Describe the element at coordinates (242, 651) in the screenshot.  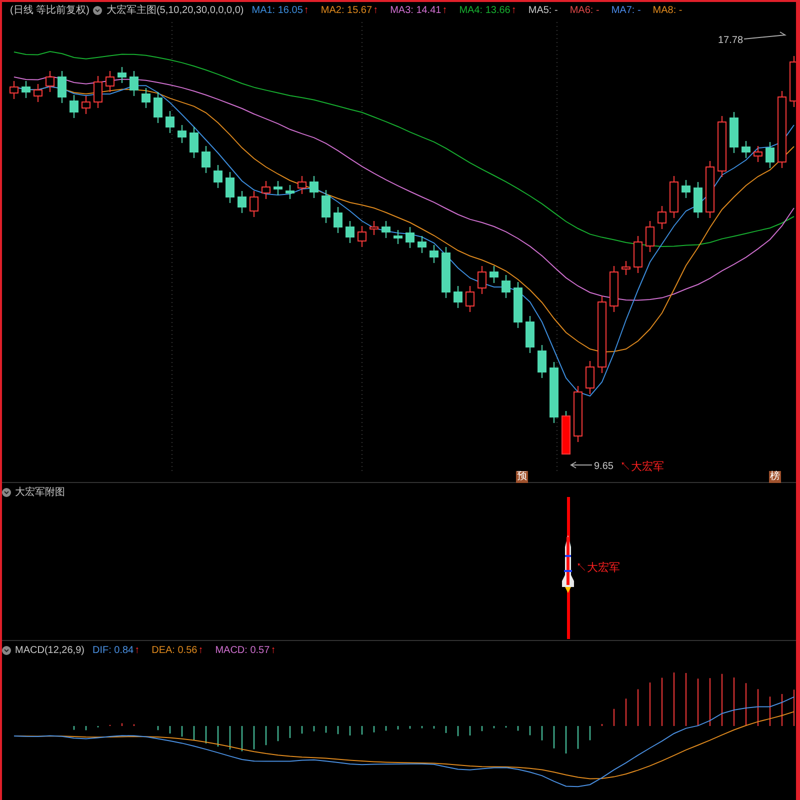
I see `indicator-value: MACD: 0.57` at that location.